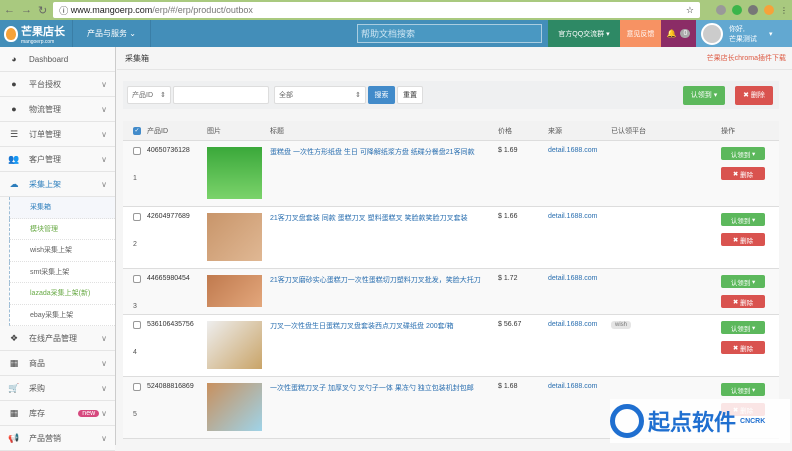 The height and width of the screenshot is (451, 792). Describe the element at coordinates (62, 229) in the screenshot. I see `sidebar-subitem-modules: 模块管理` at that location.